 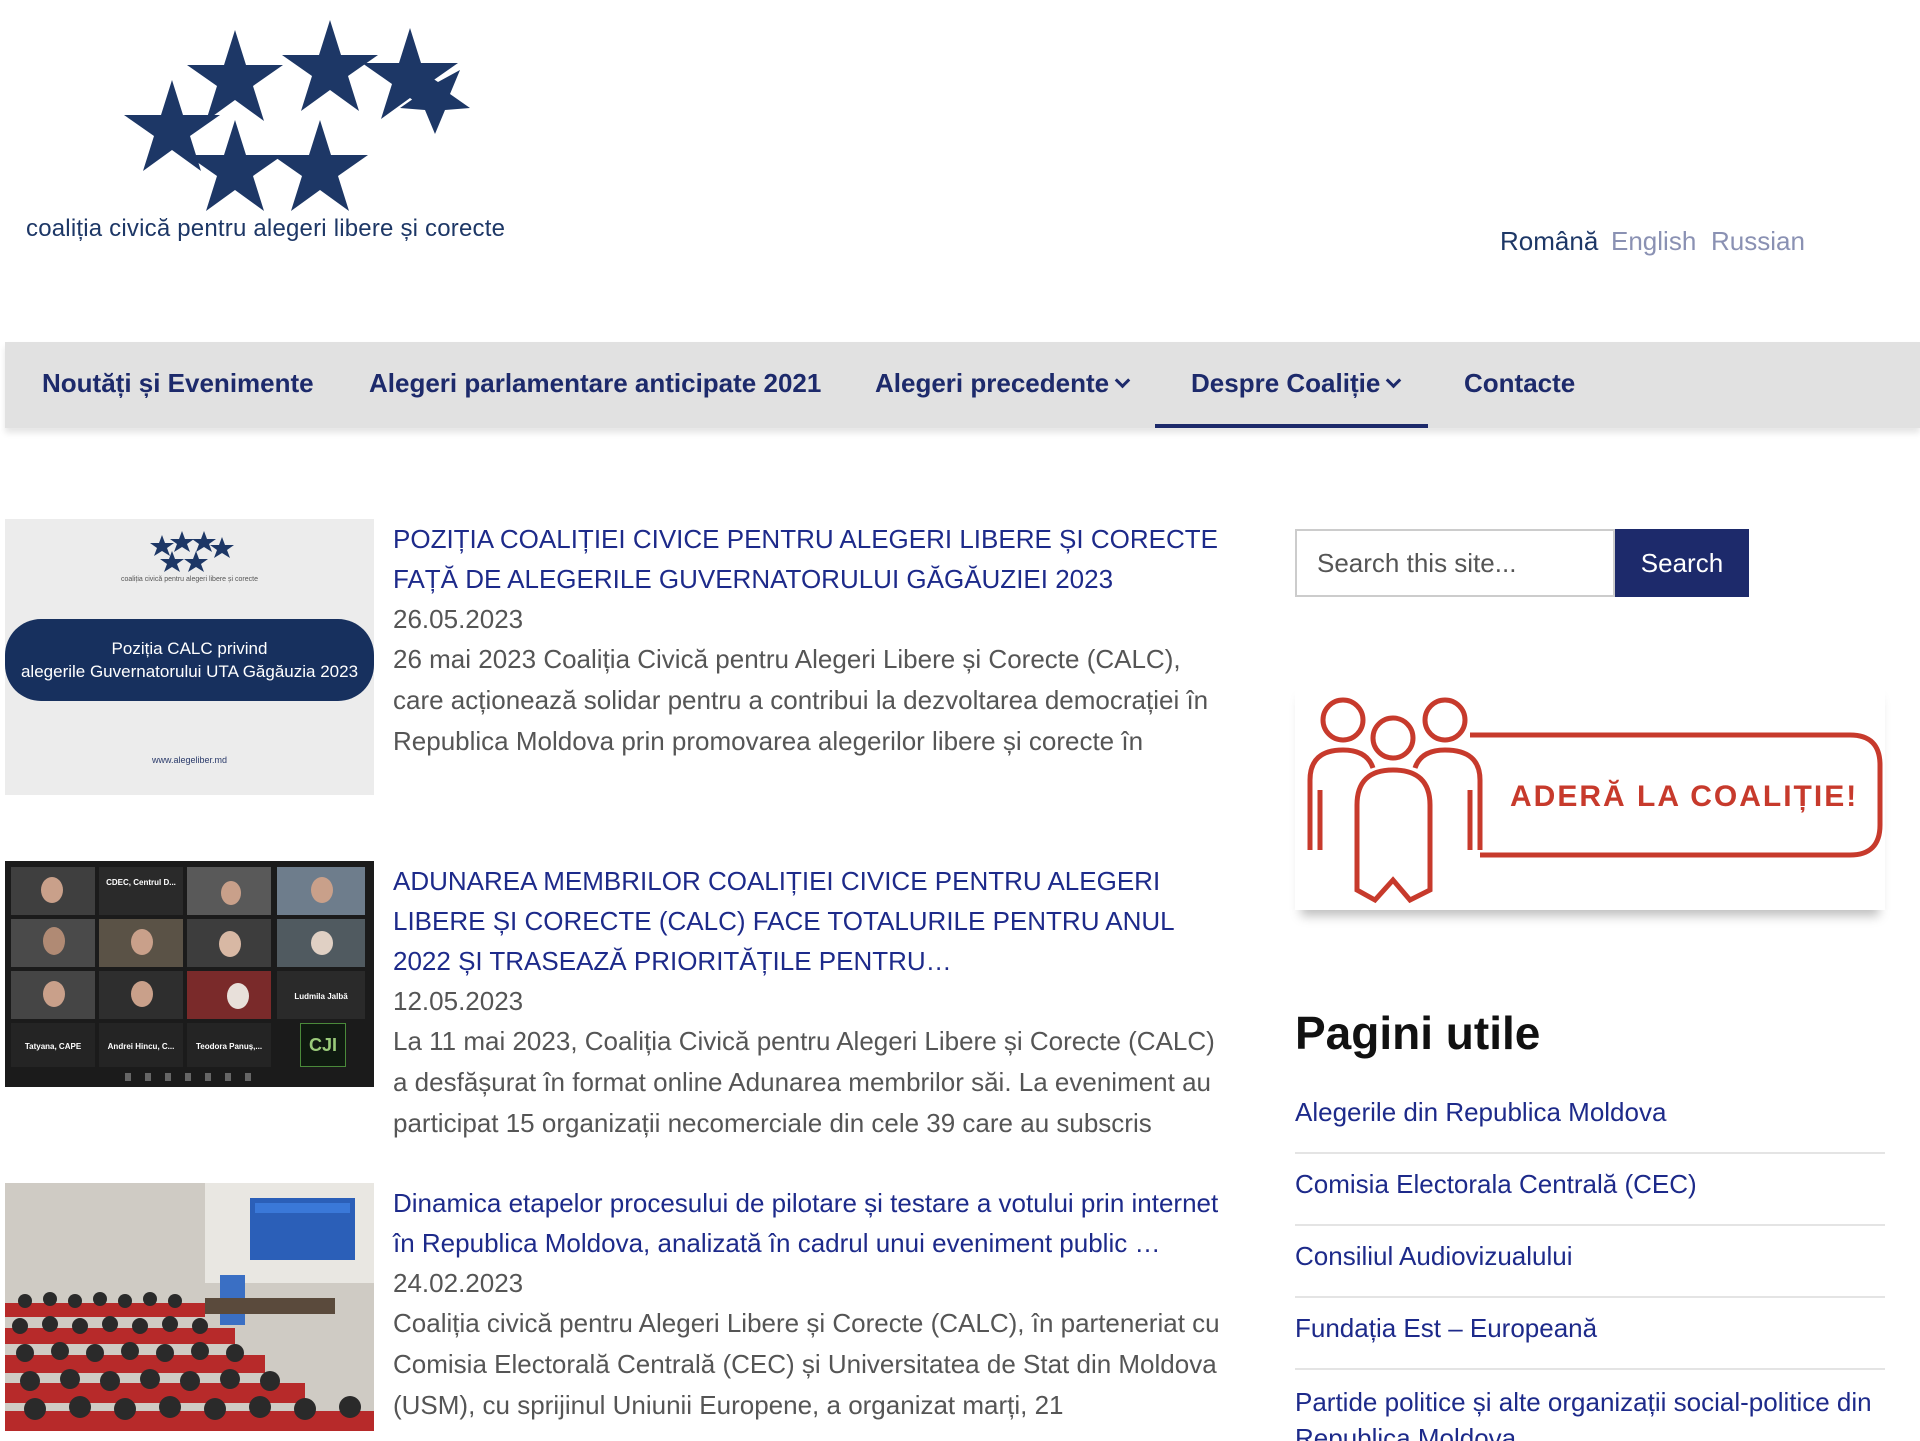 What do you see at coordinates (1684, 796) in the screenshot?
I see `join-banner-text: ADERĂ LA COALIȚIE!` at bounding box center [1684, 796].